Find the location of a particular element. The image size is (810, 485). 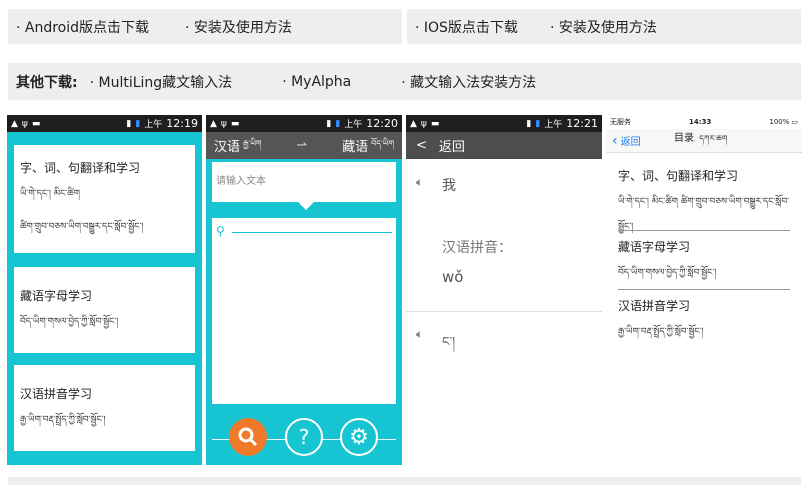

card-title: 汉语拼音学习 is located at coordinates (56, 394).